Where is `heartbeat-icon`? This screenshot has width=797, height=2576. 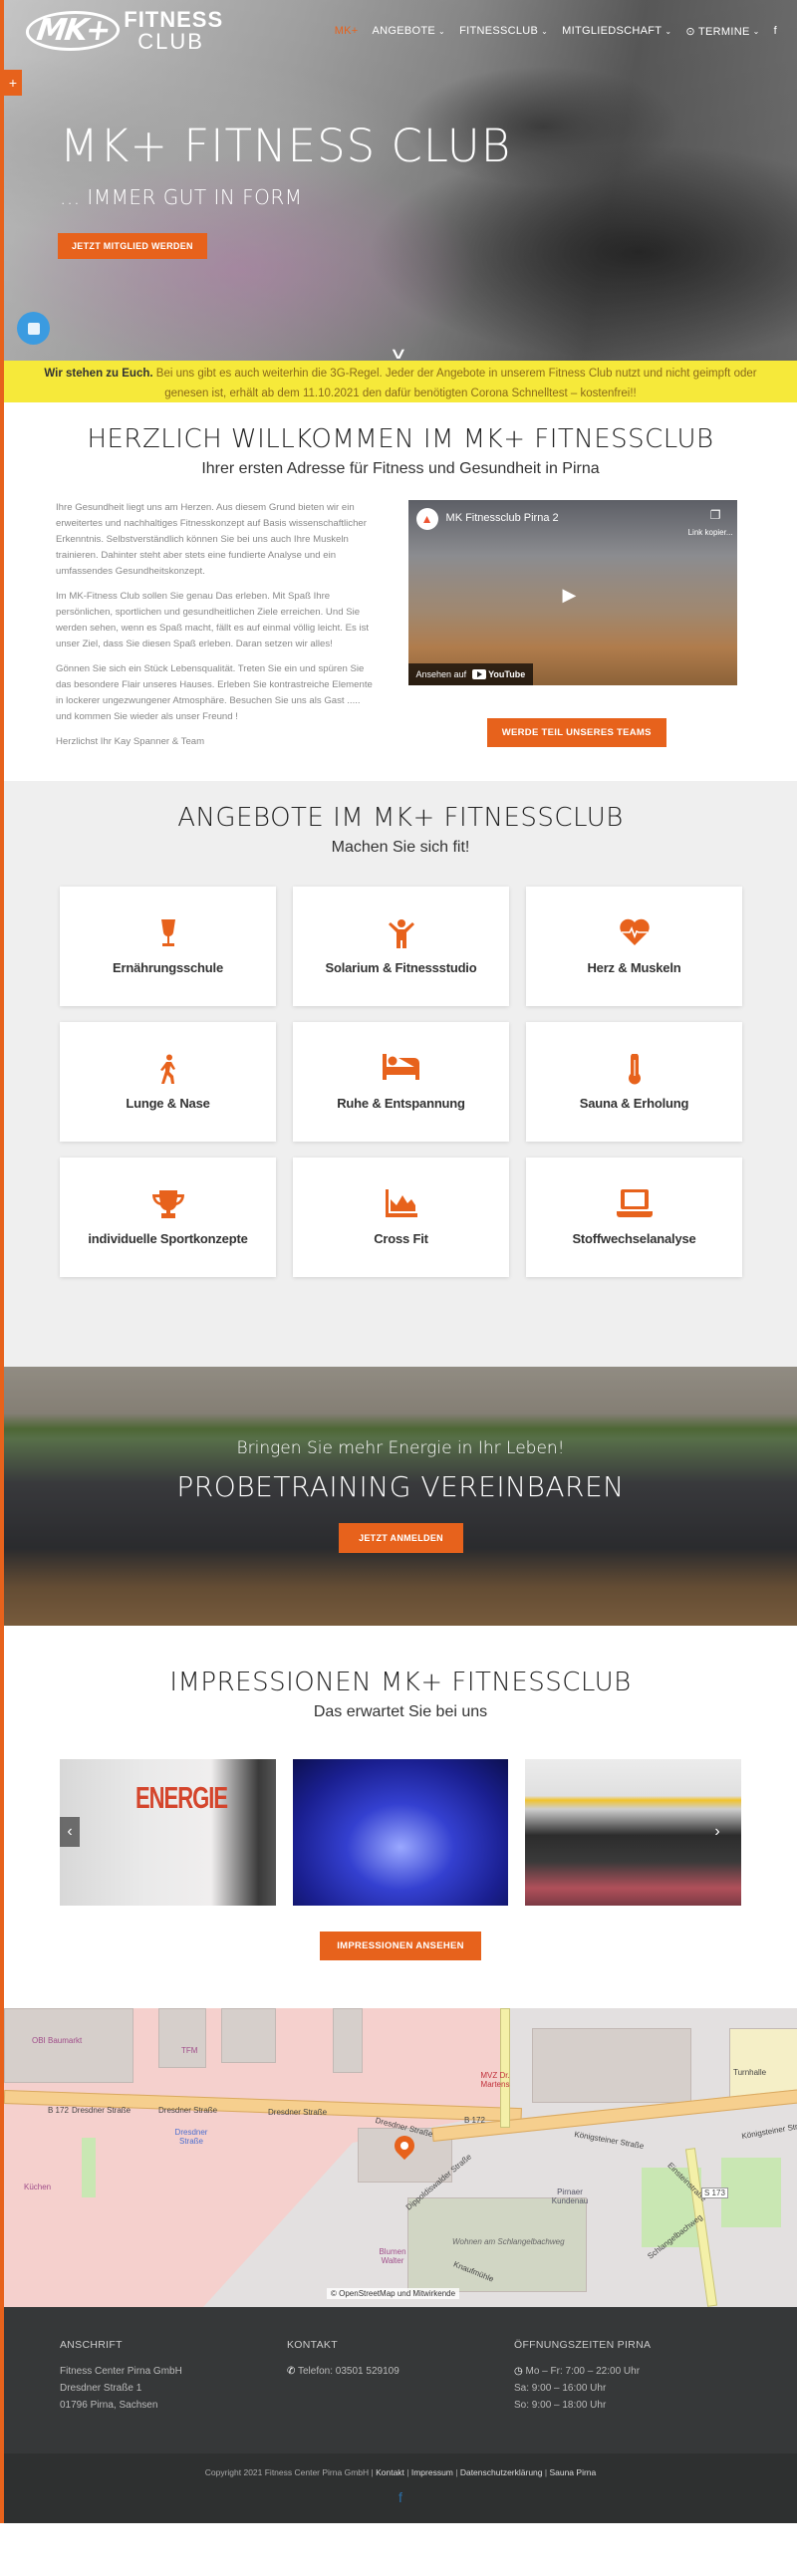 heartbeat-icon is located at coordinates (635, 935).